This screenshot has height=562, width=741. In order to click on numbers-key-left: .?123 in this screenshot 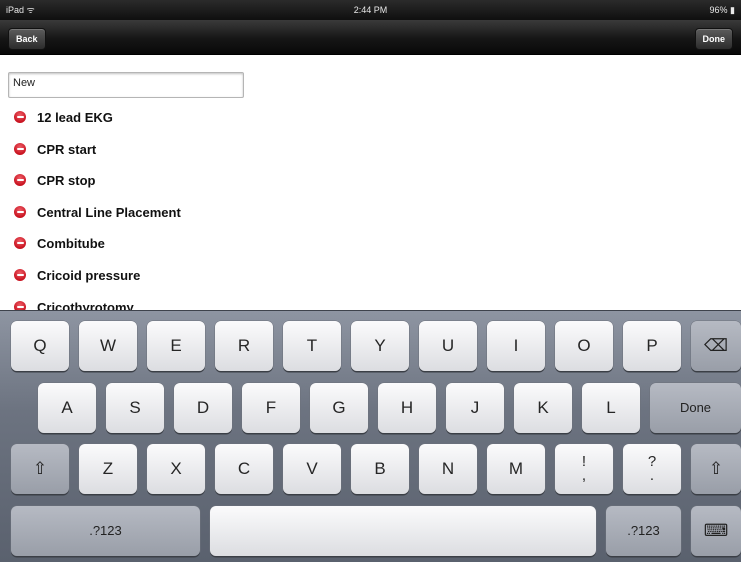, I will do `click(105, 531)`.